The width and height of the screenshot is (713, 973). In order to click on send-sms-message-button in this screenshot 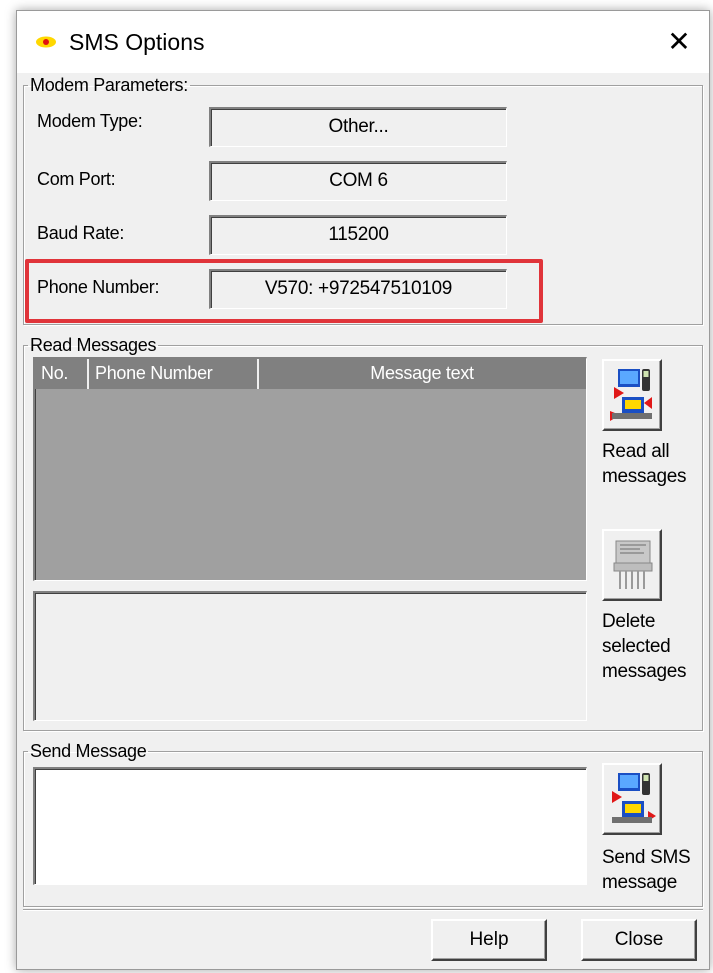, I will do `click(632, 799)`.